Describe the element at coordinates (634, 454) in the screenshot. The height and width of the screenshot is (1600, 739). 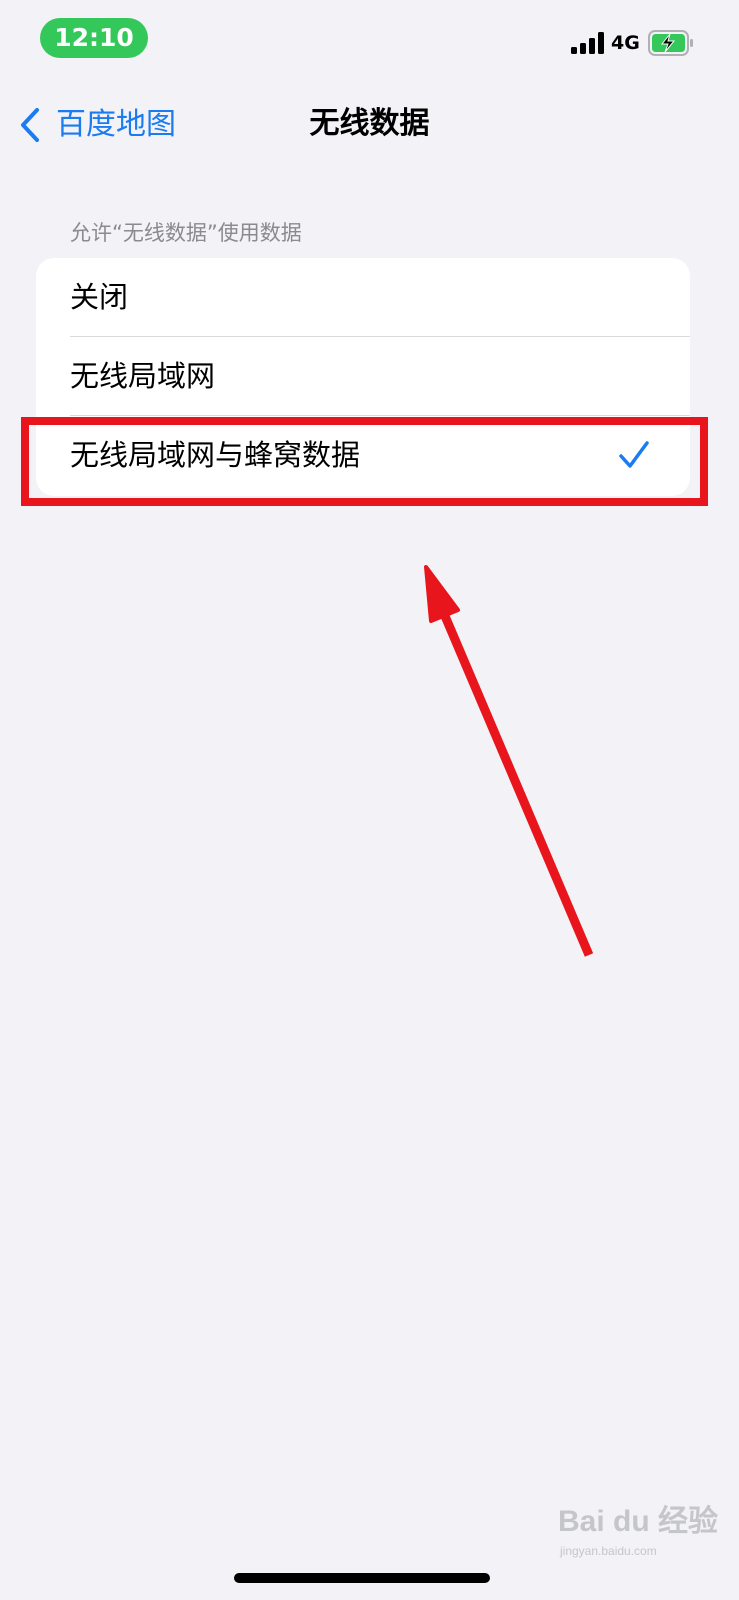
I see `checkmark-icon` at that location.